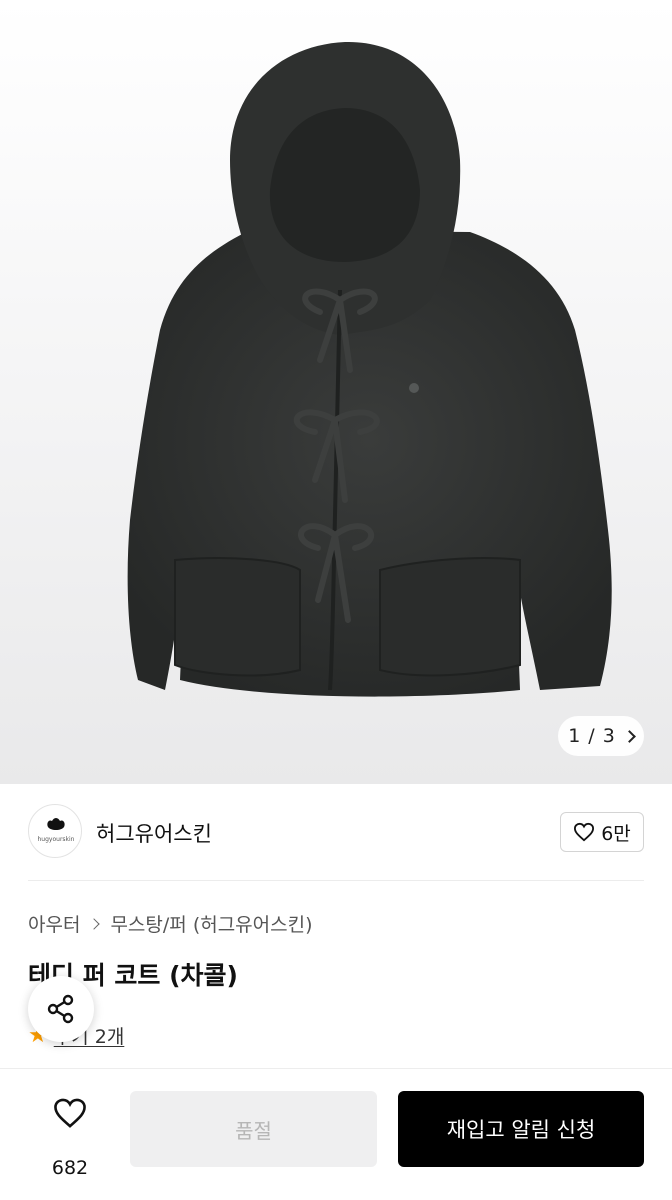  Describe the element at coordinates (70, 1168) in the screenshot. I see `like-count: 682` at that location.